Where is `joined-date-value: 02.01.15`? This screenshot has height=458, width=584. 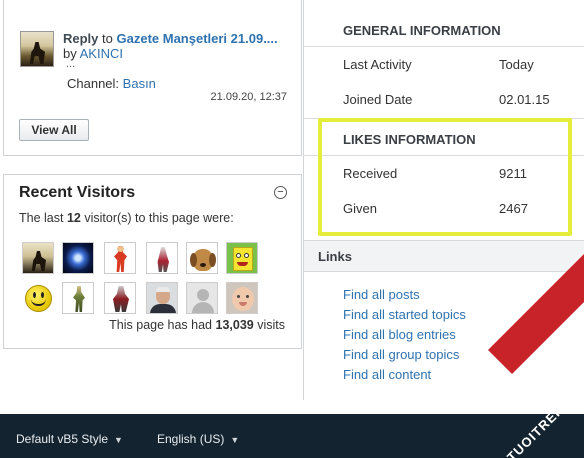 joined-date-value: 02.01.15 is located at coordinates (524, 99).